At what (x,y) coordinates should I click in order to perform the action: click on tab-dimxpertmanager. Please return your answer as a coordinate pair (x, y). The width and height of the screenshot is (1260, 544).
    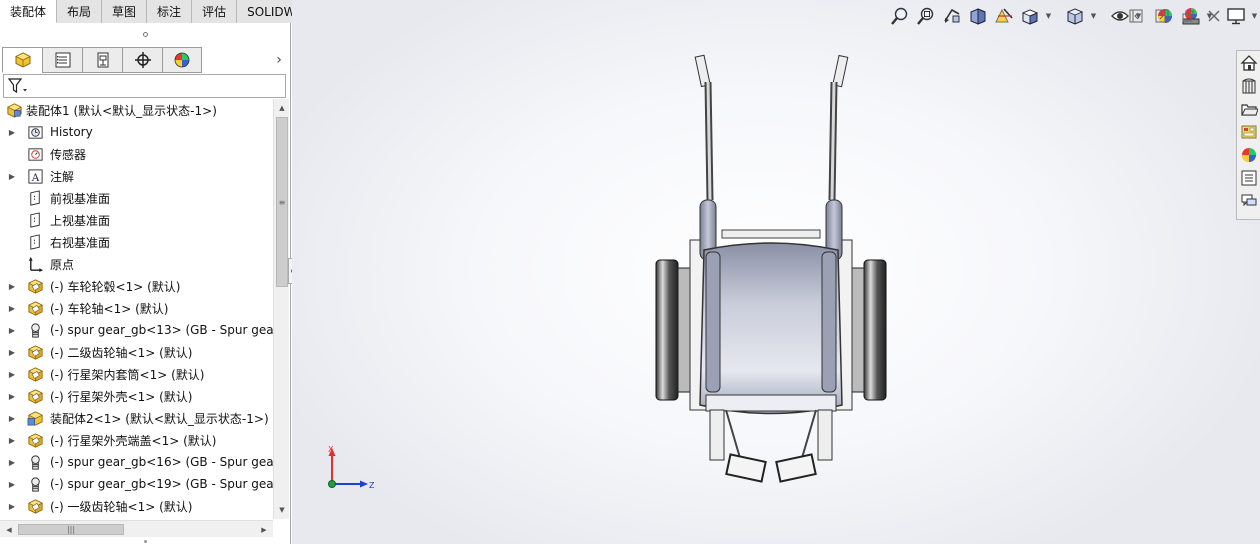
    Looking at the image, I should click on (142, 60).